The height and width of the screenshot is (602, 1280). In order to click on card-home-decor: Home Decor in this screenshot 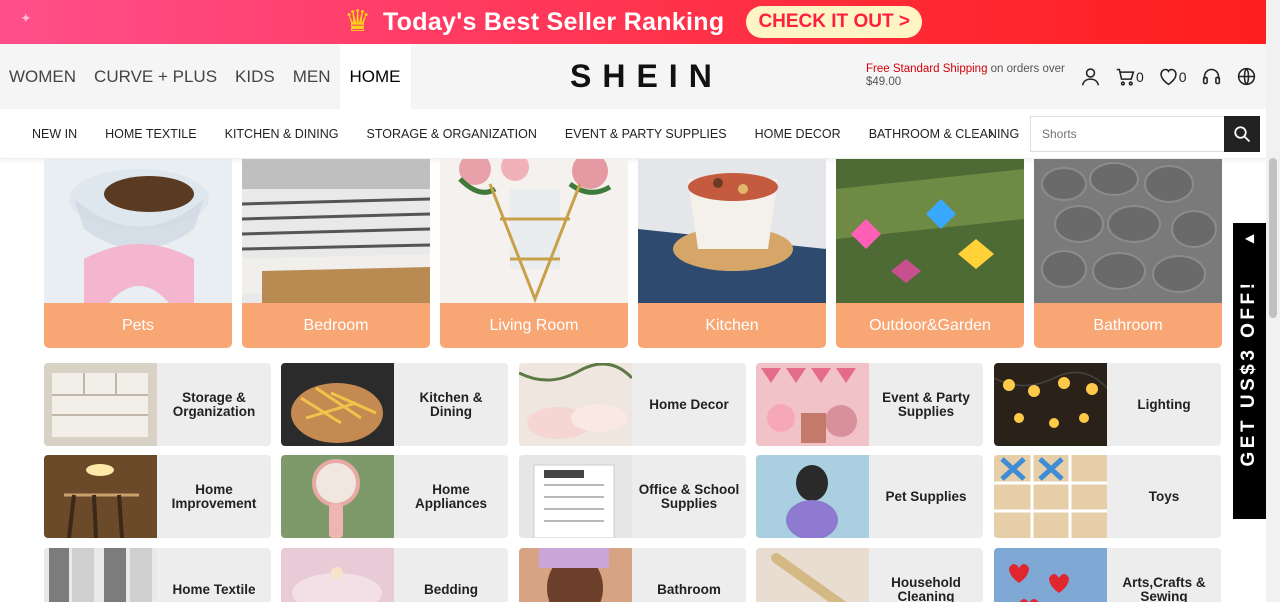, I will do `click(632, 404)`.